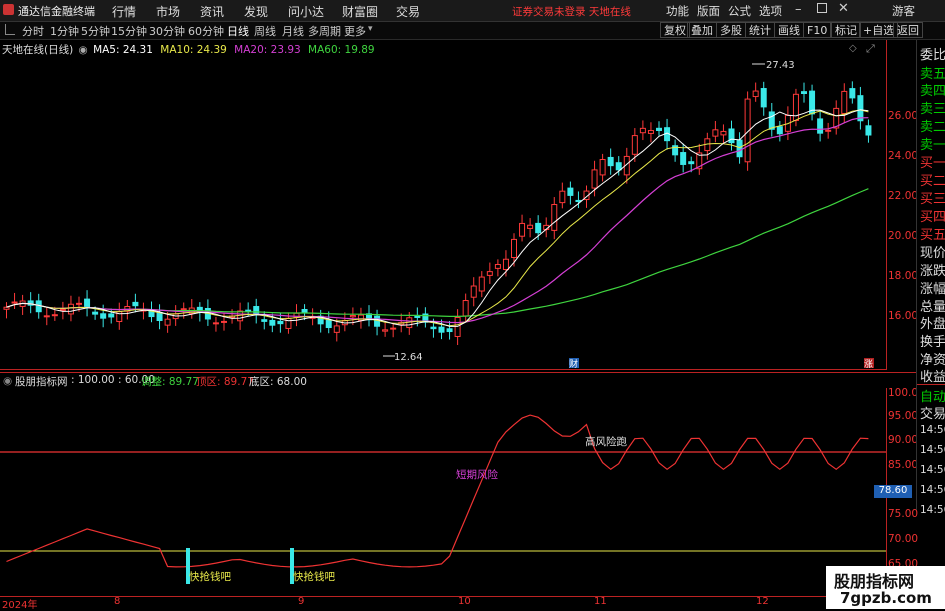 The image size is (945, 611). I want to click on btn-f10: F10, so click(817, 30).